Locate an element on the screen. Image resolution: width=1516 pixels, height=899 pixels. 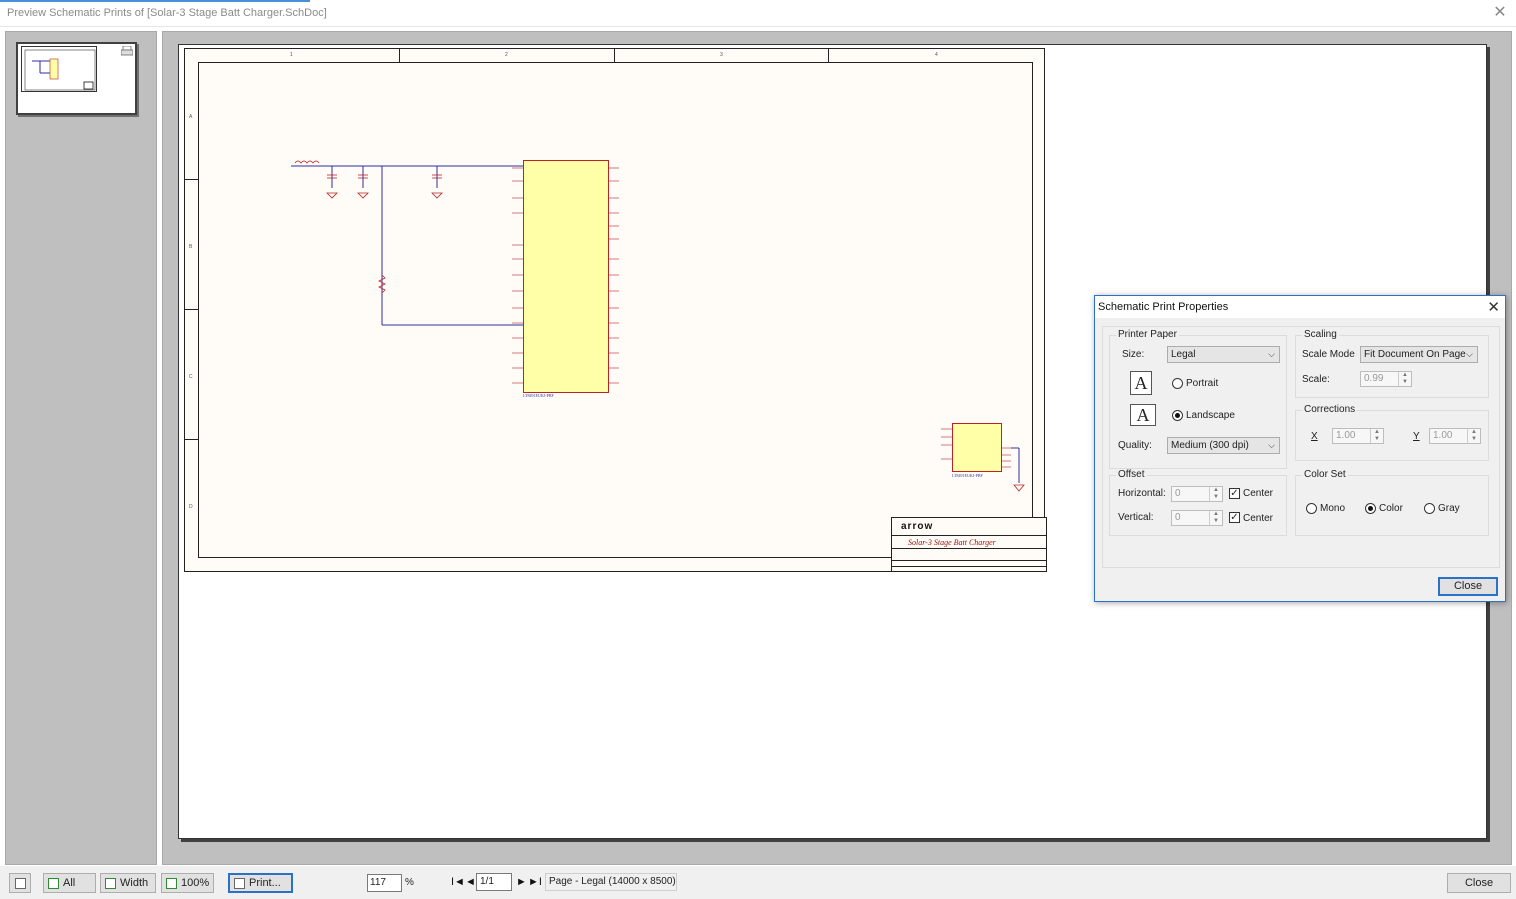
portrait-radio is located at coordinates (1177, 383).